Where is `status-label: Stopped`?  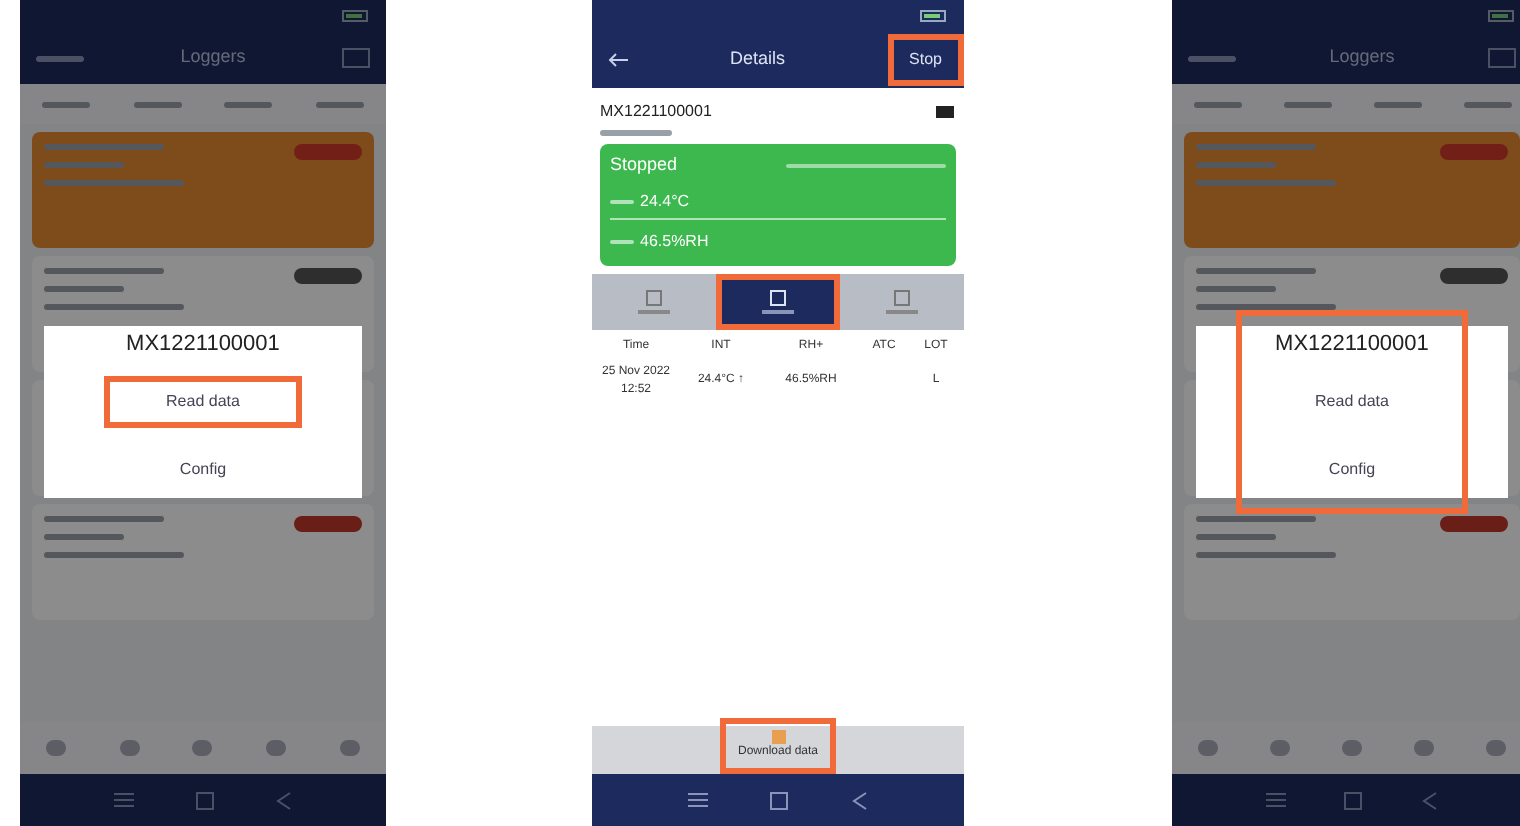 status-label: Stopped is located at coordinates (644, 165).